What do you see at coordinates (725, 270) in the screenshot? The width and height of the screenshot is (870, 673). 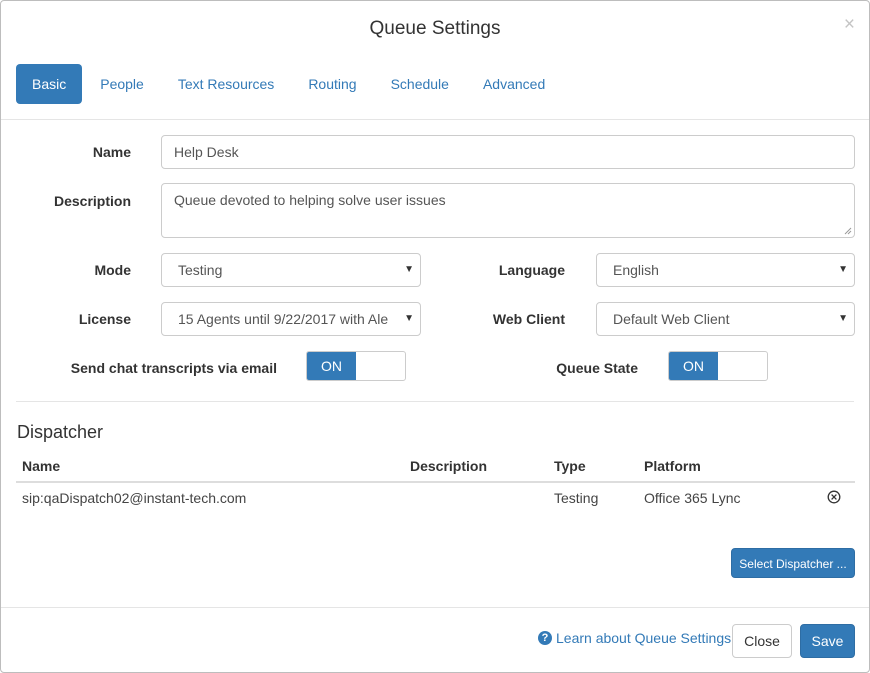 I see `language-select: English ▼` at bounding box center [725, 270].